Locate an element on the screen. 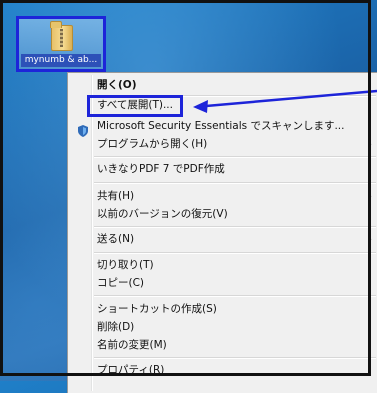 Image resolution: width=377 pixels, height=393 pixels. menu-item-cut: 切り取り(T) is located at coordinates (125, 265).